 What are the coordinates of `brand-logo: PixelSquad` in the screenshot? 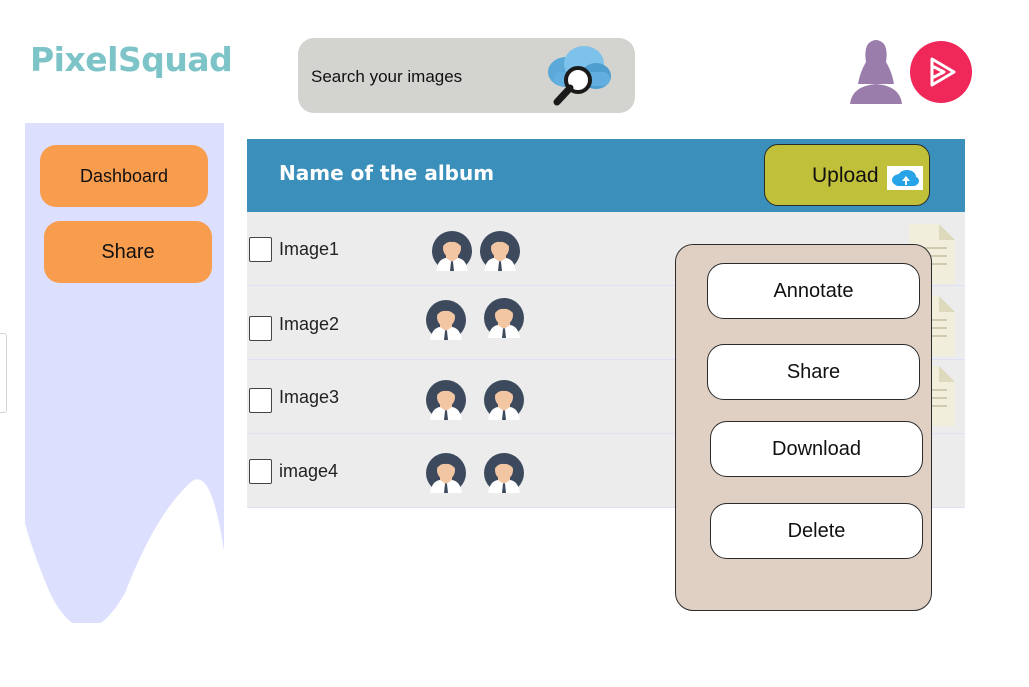 It's located at (131, 59).